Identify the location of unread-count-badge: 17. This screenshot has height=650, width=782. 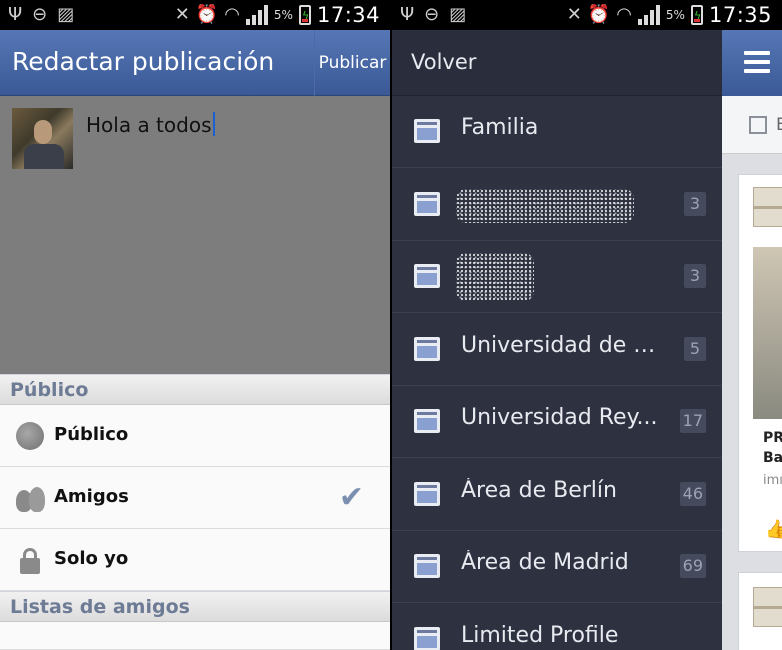
(692, 421).